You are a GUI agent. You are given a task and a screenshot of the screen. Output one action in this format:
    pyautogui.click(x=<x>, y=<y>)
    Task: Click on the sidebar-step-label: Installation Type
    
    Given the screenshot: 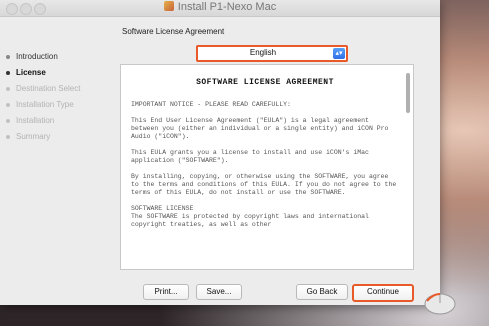 What is the action you would take?
    pyautogui.click(x=45, y=104)
    